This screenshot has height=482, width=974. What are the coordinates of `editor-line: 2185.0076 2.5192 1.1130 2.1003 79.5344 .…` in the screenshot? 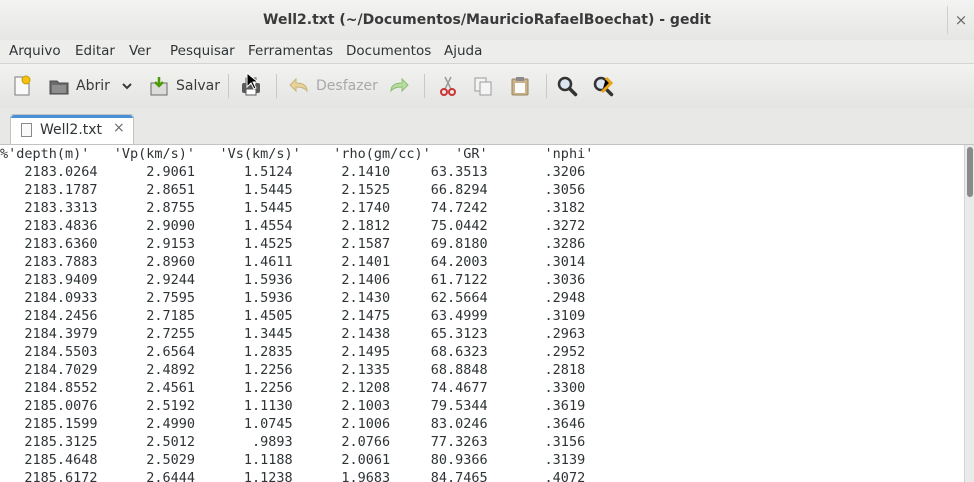 It's located at (293, 406).